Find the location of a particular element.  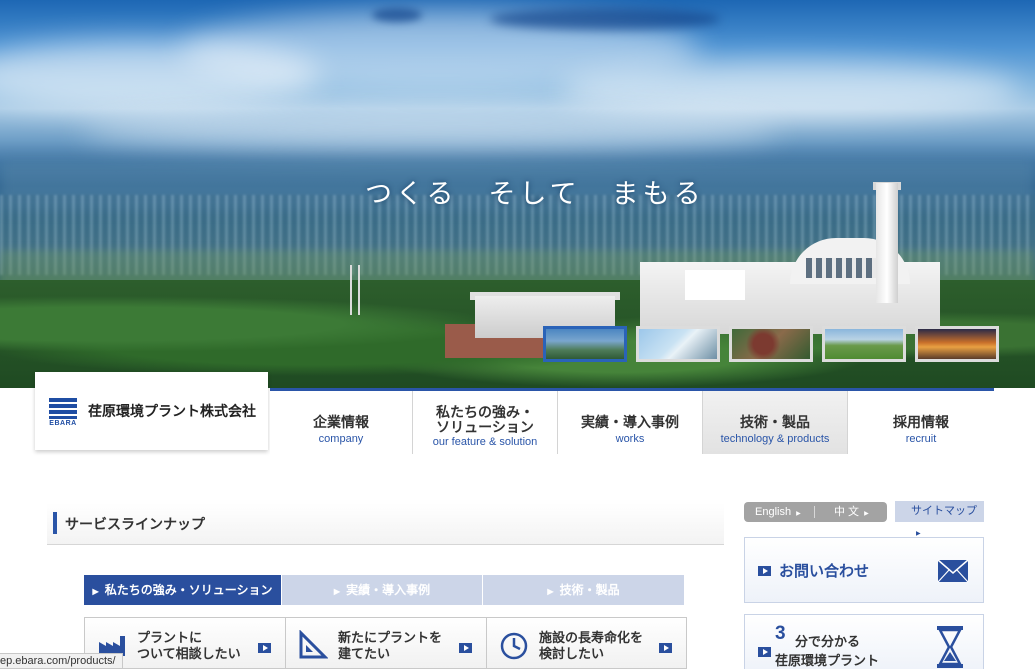

clock-icon is located at coordinates (514, 646).